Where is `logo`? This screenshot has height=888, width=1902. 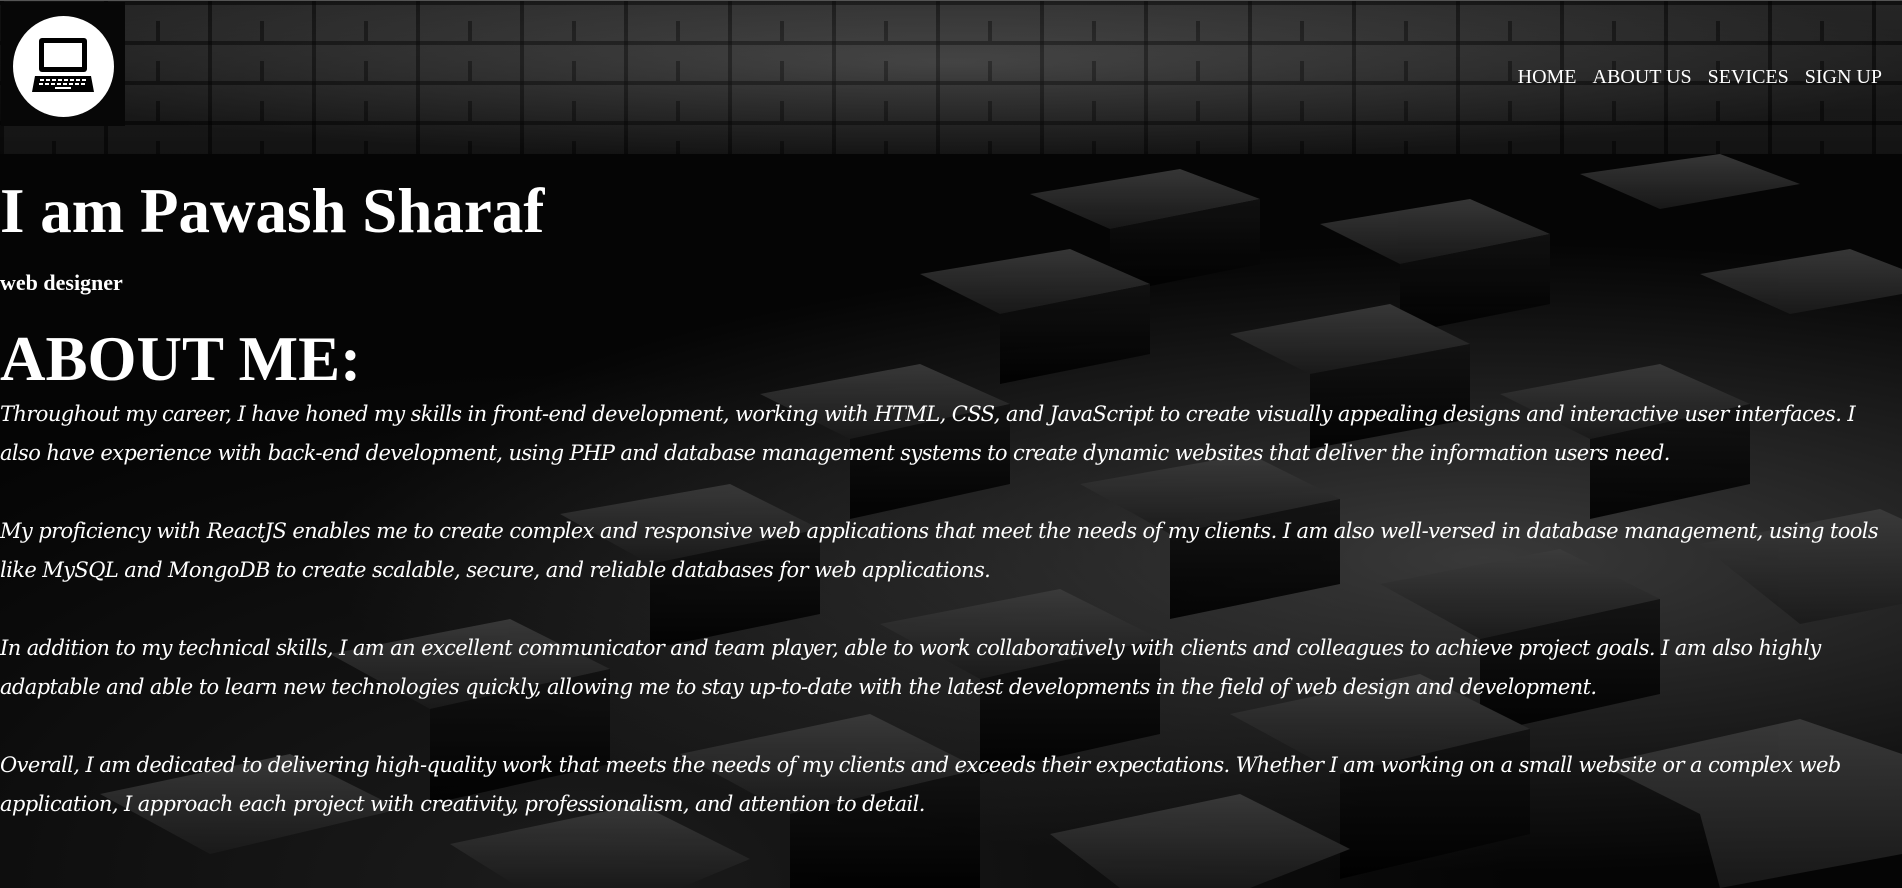 logo is located at coordinates (63, 66).